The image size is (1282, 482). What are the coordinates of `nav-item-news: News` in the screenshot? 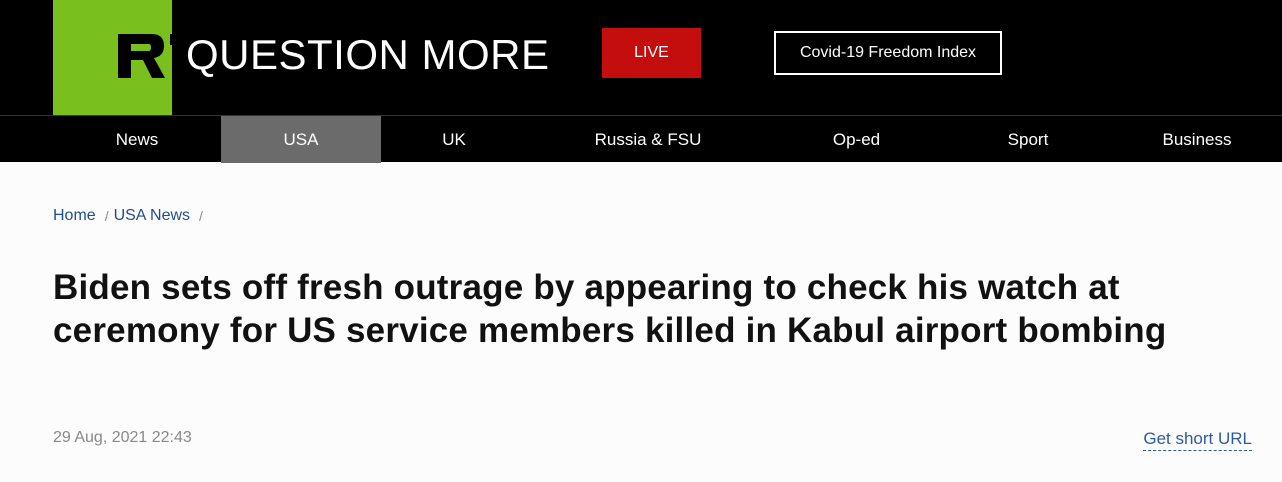 It's located at (137, 139).